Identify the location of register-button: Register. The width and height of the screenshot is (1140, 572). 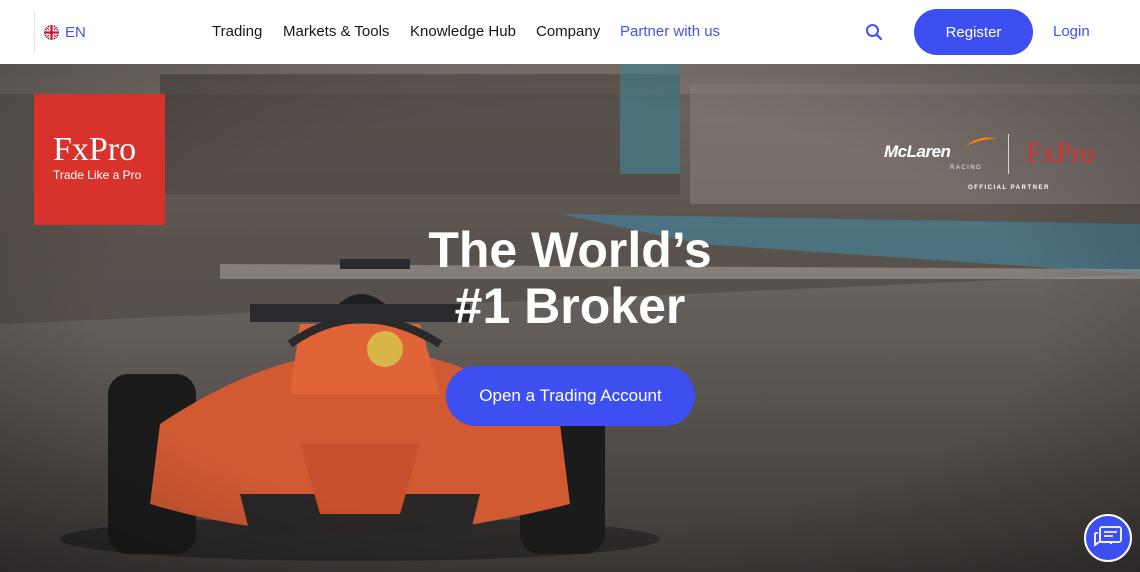
(973, 32).